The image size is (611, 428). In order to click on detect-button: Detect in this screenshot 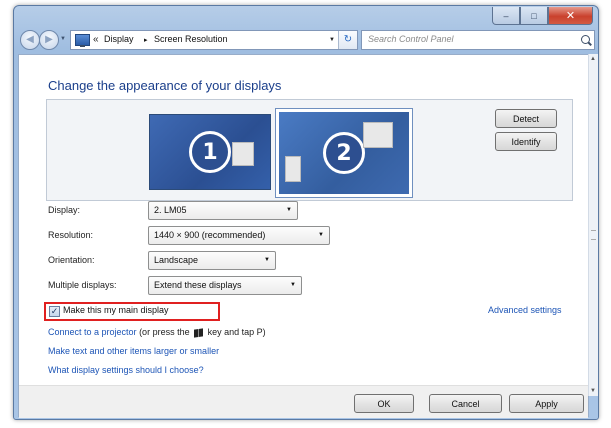, I will do `click(526, 118)`.